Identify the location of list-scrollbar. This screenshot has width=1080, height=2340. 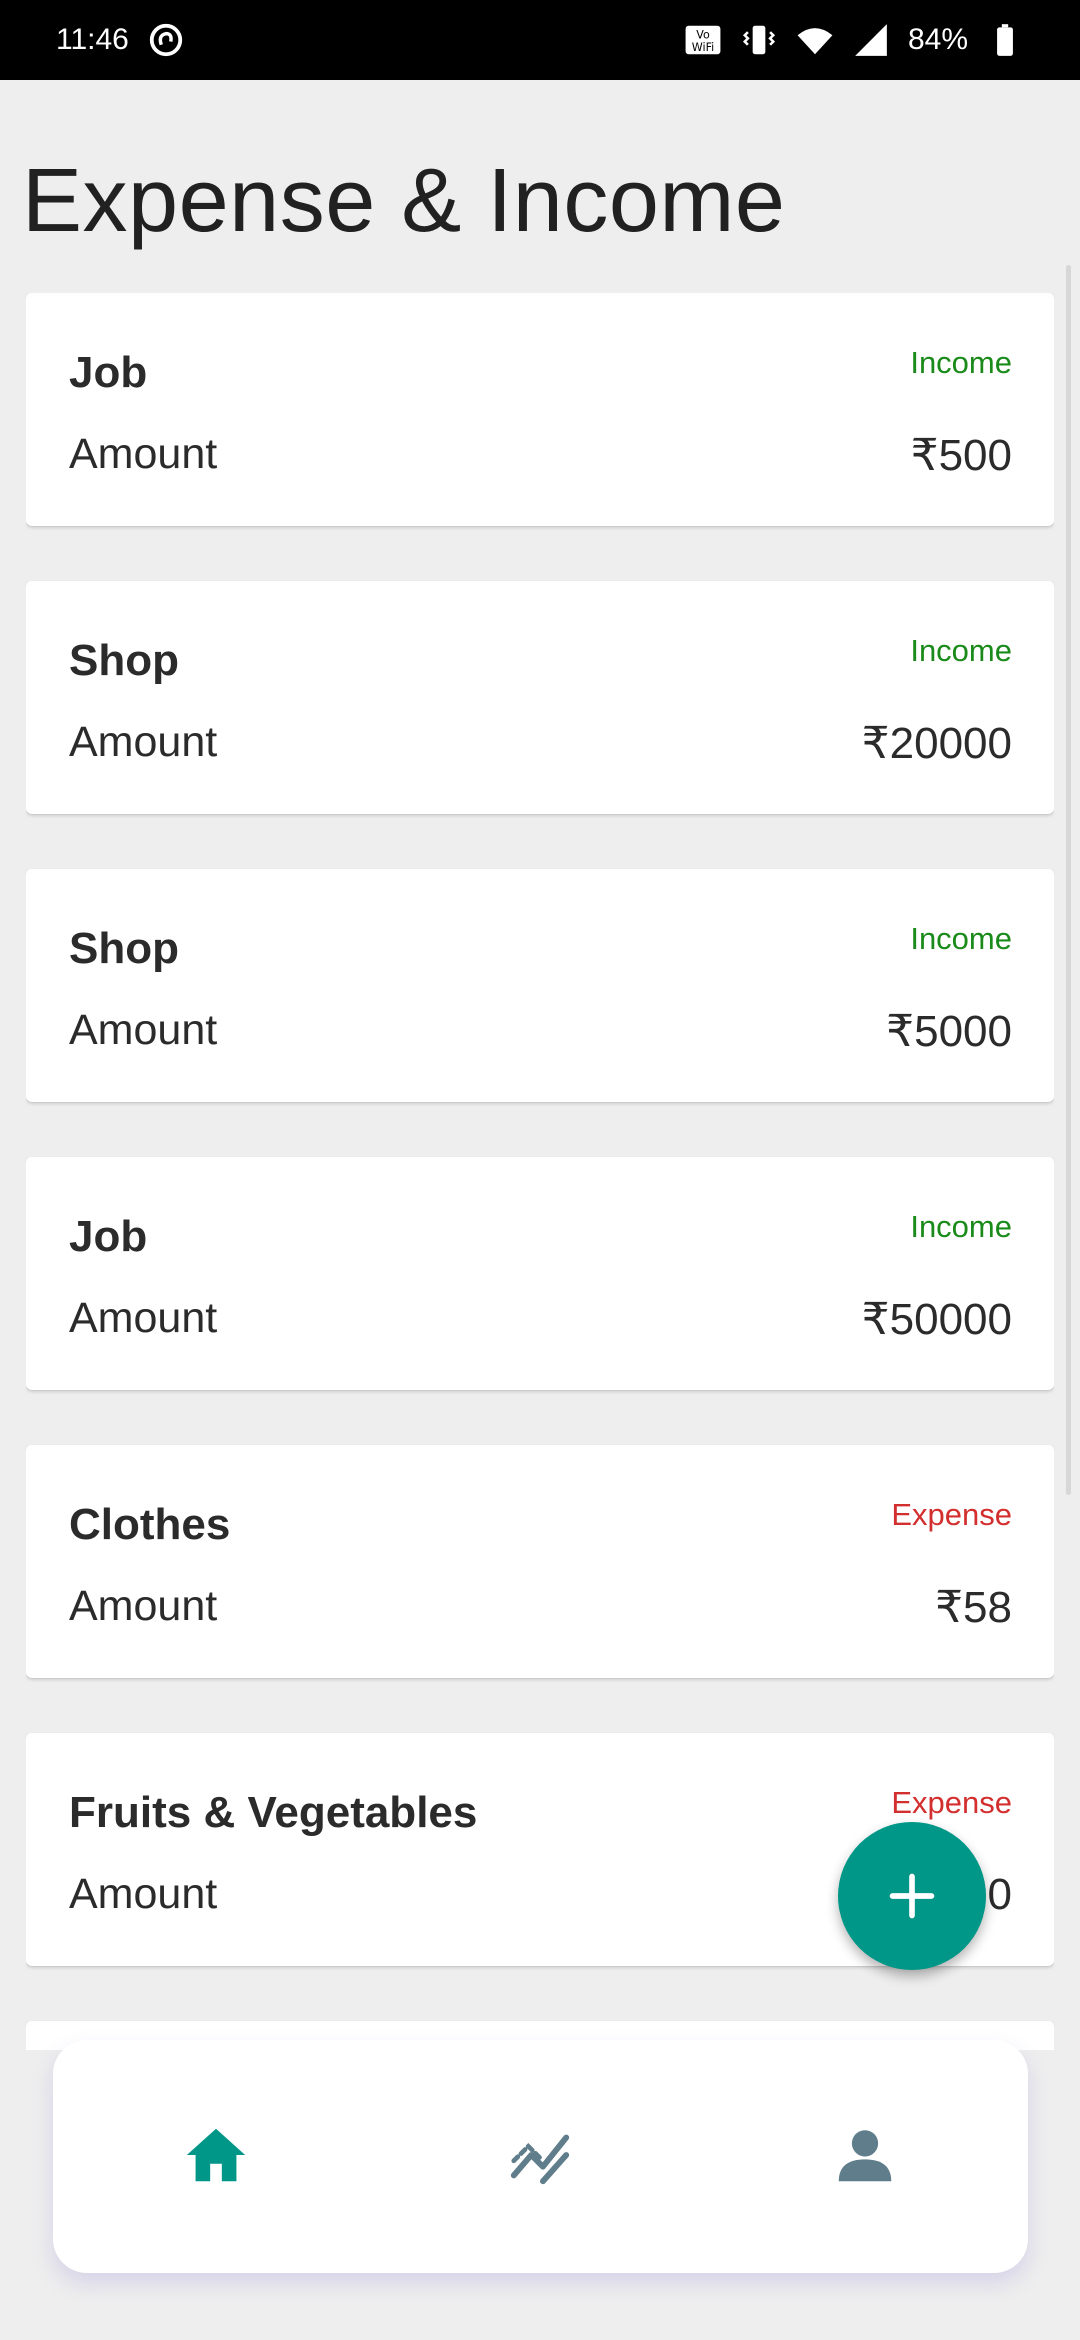
(1068, 880).